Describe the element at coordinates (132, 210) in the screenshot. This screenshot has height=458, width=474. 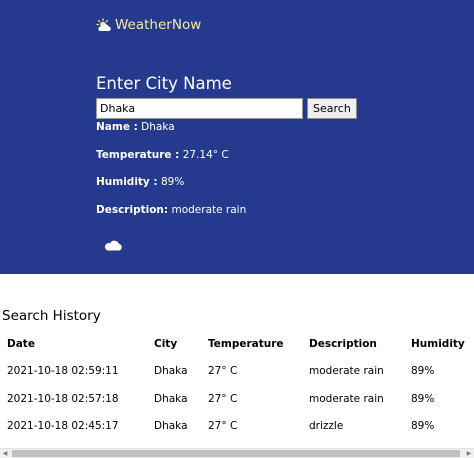
I see `description-label: Description:` at that location.